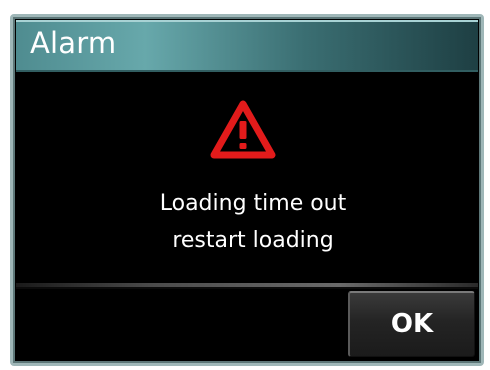 The width and height of the screenshot is (490, 370). Describe the element at coordinates (247, 288) in the screenshot. I see `divider-shadow` at that location.